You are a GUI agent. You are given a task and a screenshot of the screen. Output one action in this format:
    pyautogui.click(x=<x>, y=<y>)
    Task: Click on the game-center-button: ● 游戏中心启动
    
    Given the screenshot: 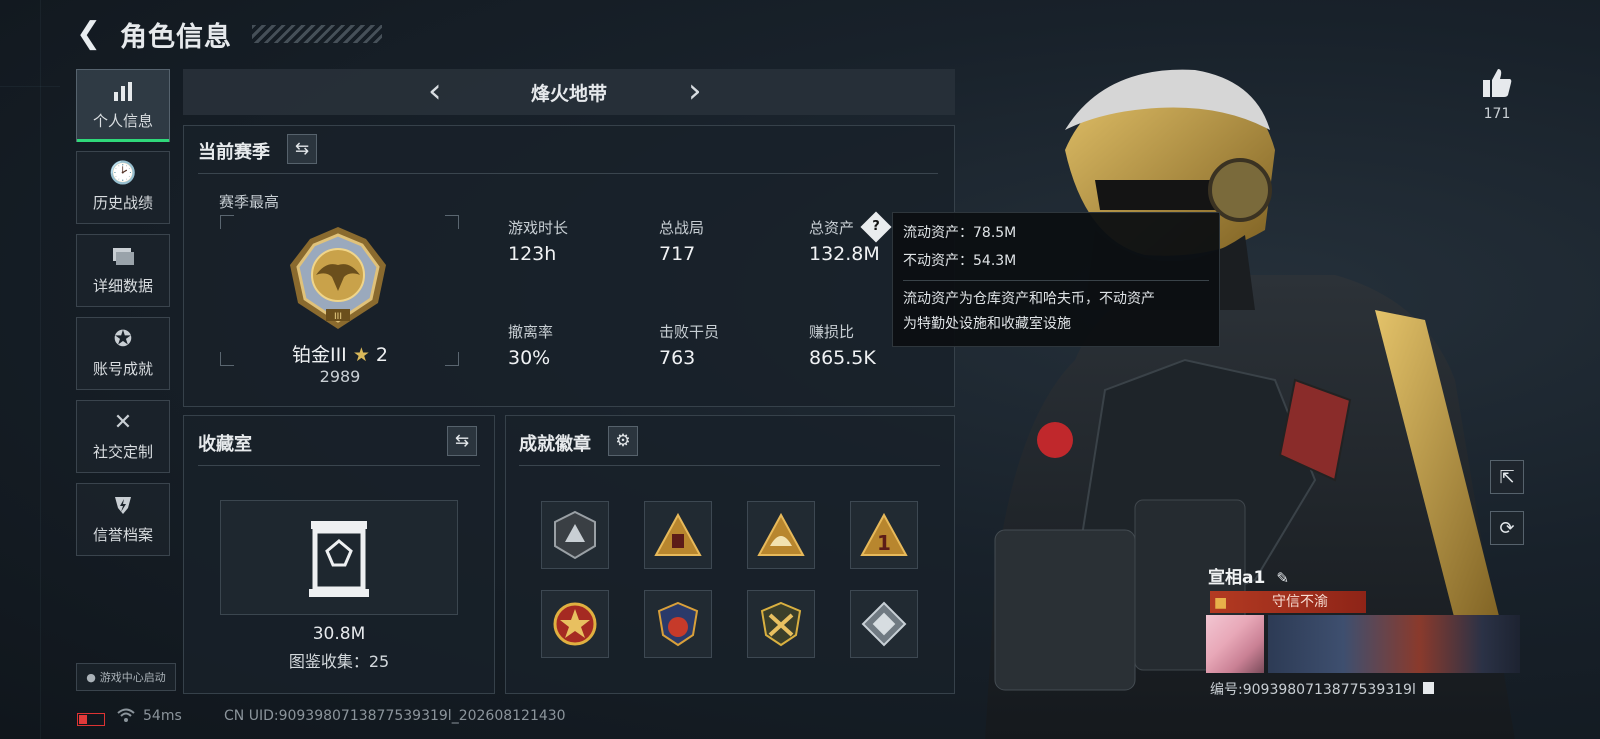 What is the action you would take?
    pyautogui.click(x=126, y=677)
    